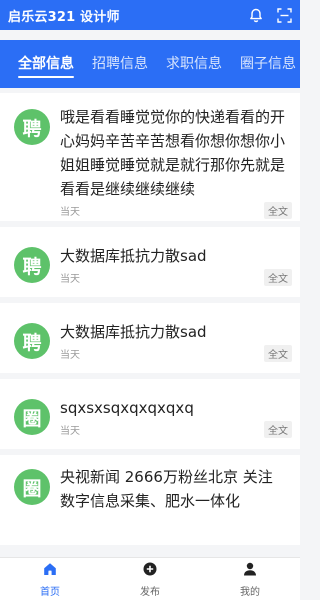  What do you see at coordinates (150, 64) in the screenshot?
I see `category-tabs: 全部信息 招聘信息 求职信息 圈子信息` at bounding box center [150, 64].